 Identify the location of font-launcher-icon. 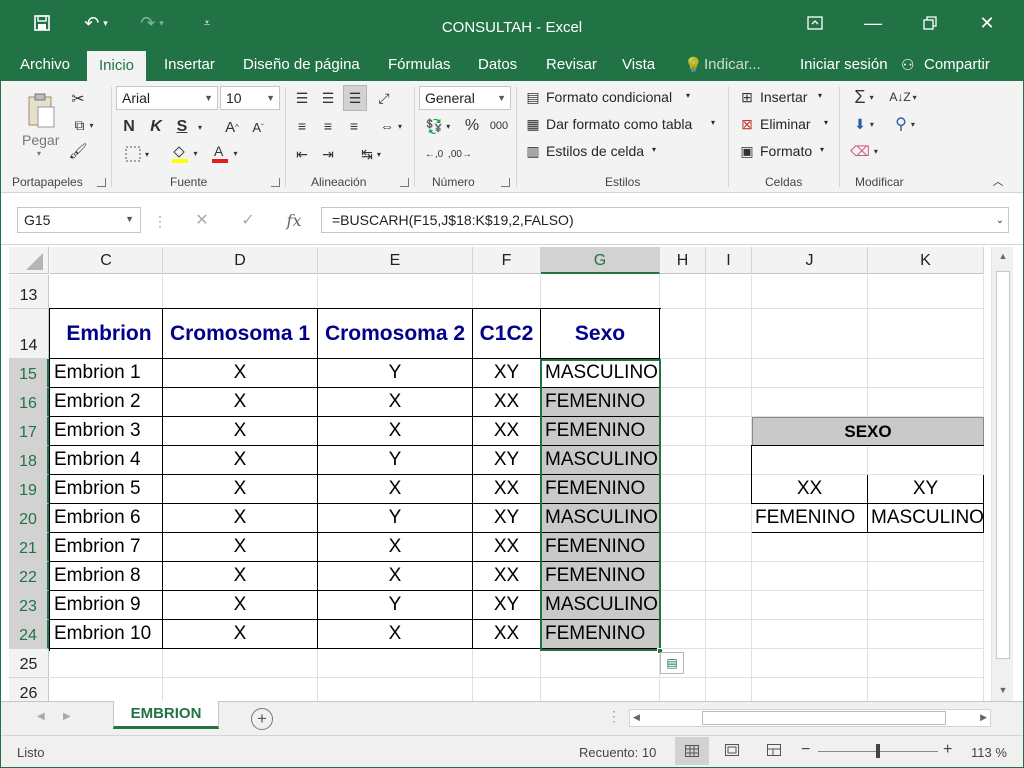
(275, 182).